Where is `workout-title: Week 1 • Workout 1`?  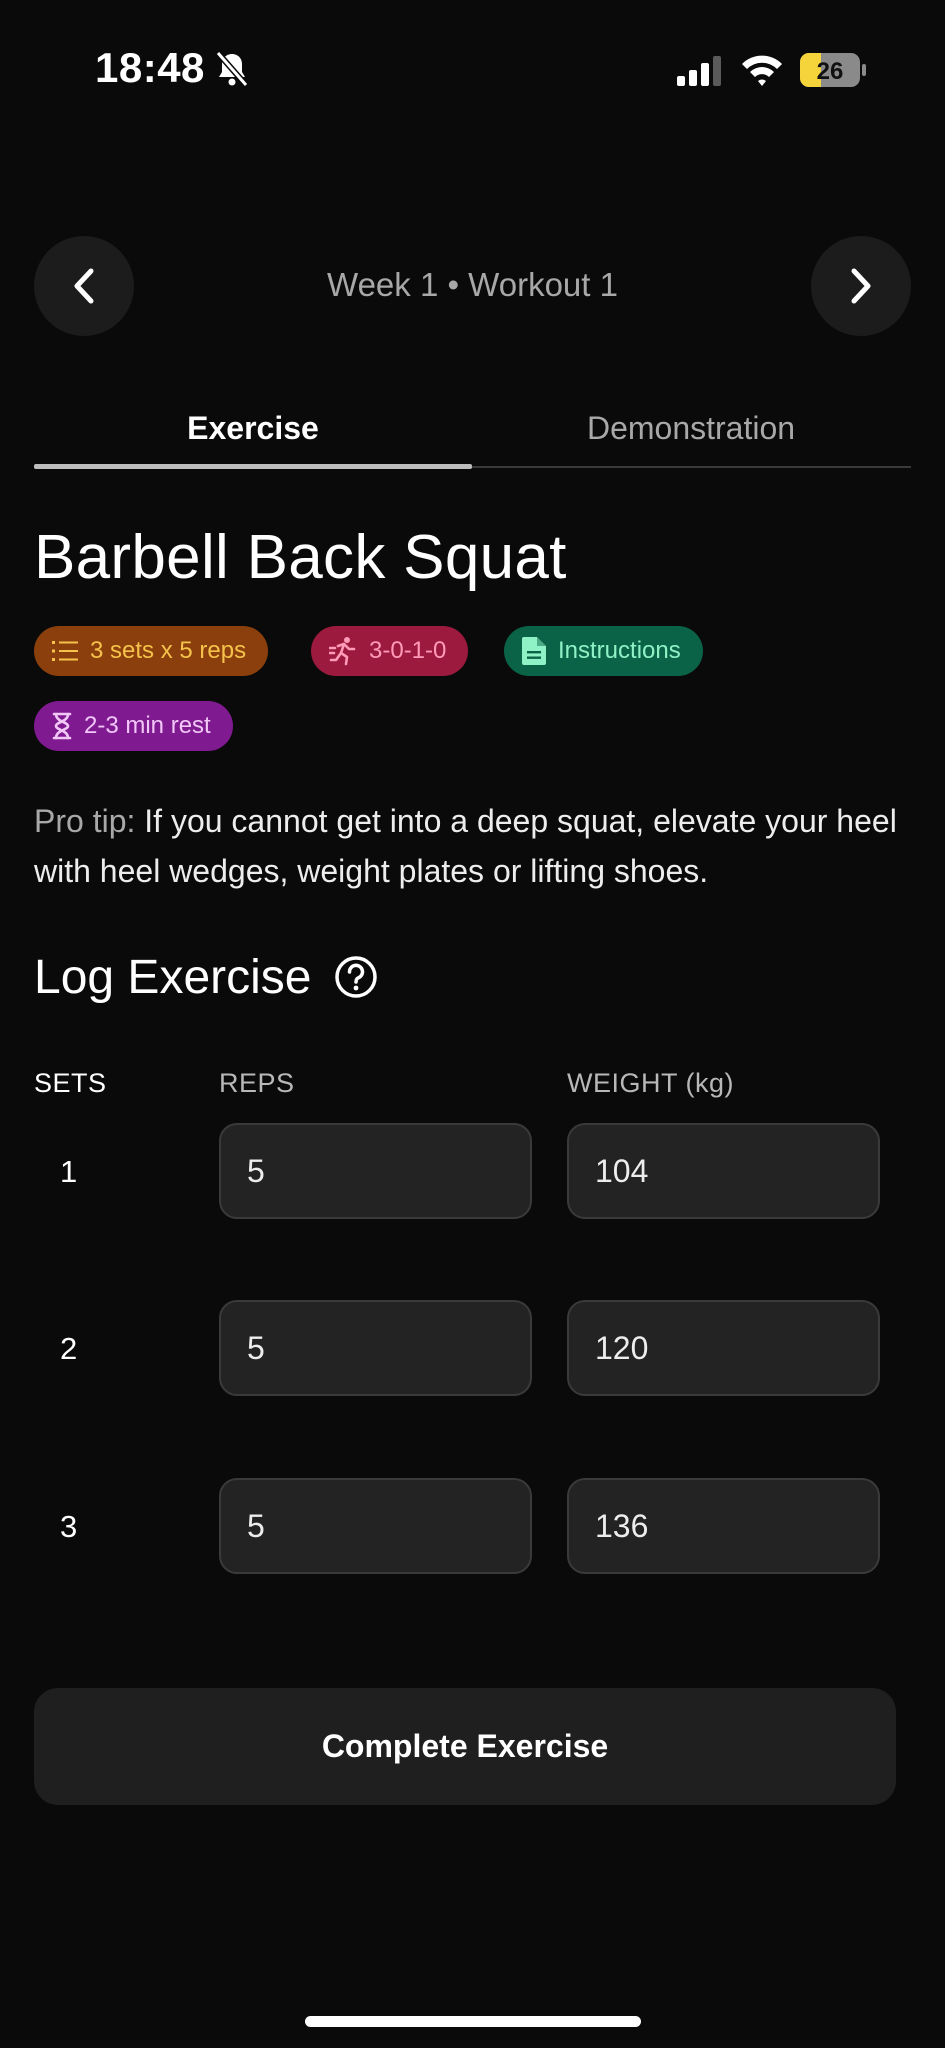 workout-title: Week 1 • Workout 1 is located at coordinates (472, 284).